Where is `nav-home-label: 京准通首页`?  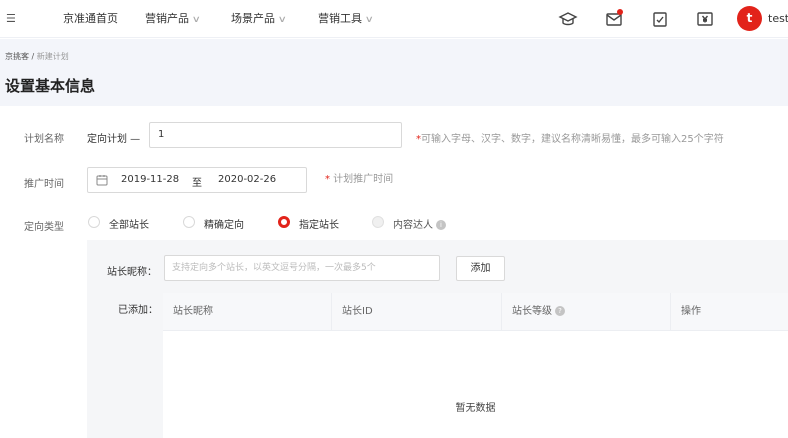 nav-home-label: 京准通首页 is located at coordinates (90, 18).